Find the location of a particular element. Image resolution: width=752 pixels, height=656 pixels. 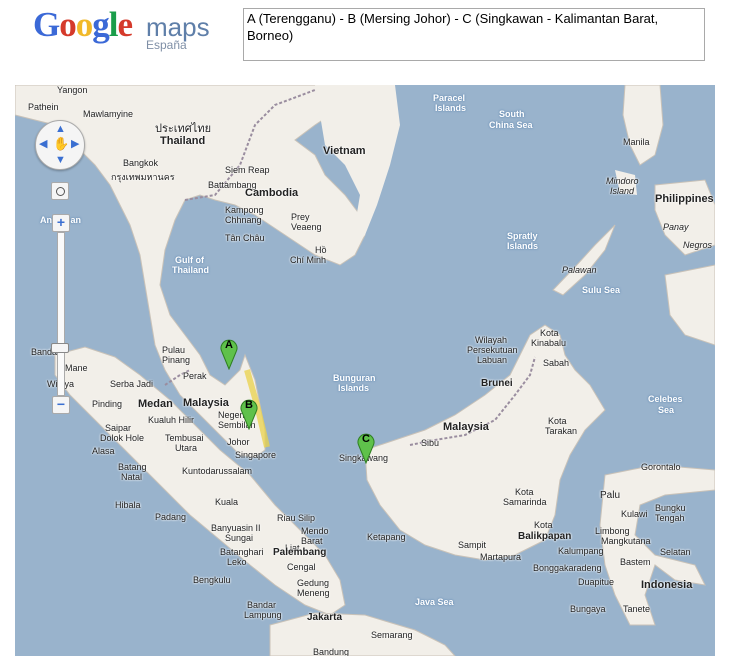

map-label: Manila is located at coordinates (636, 142).